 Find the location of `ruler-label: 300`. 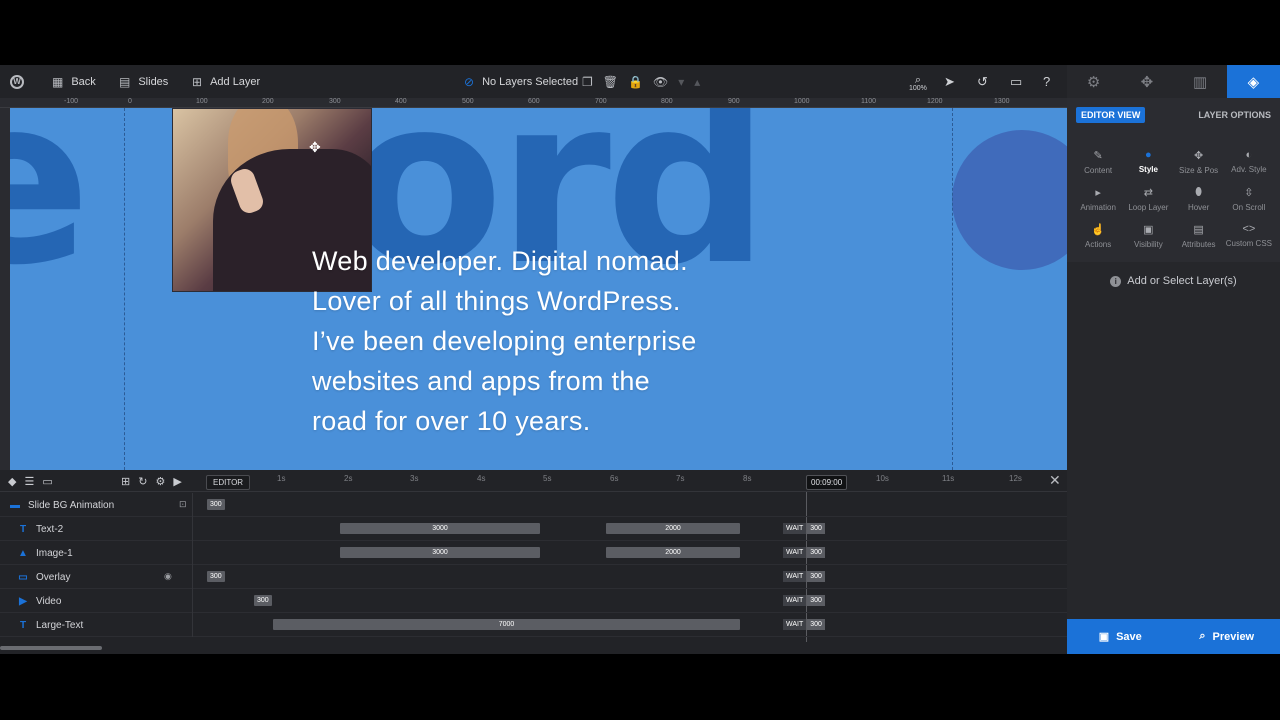

ruler-label: 300 is located at coordinates (335, 101).